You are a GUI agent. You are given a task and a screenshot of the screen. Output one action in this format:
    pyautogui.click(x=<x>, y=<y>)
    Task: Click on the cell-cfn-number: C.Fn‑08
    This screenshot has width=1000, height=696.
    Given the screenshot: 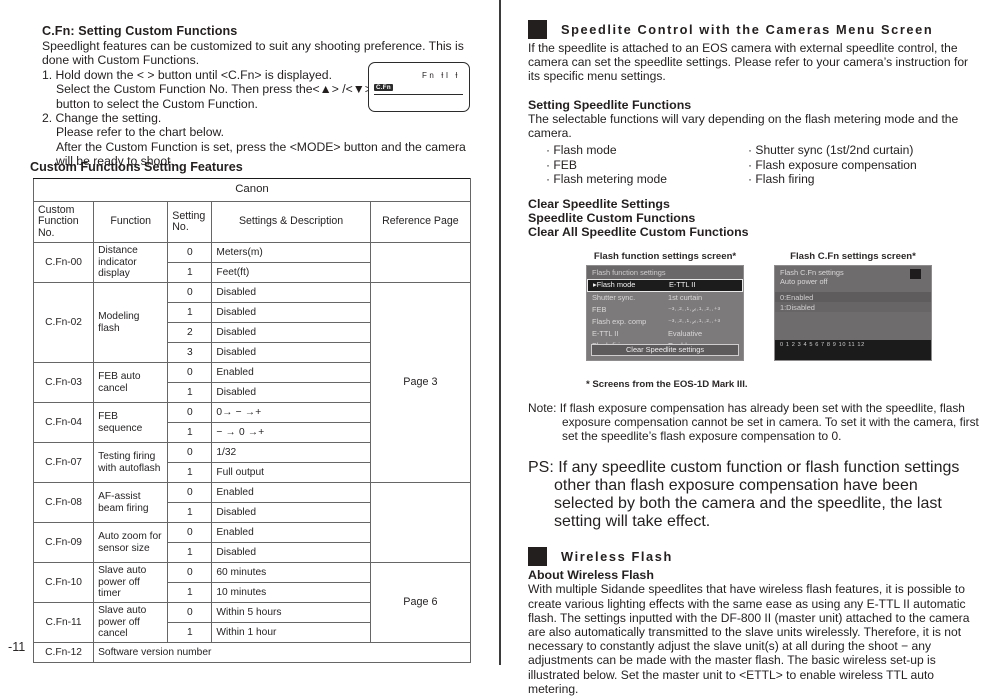 What is the action you would take?
    pyautogui.click(x=63, y=502)
    